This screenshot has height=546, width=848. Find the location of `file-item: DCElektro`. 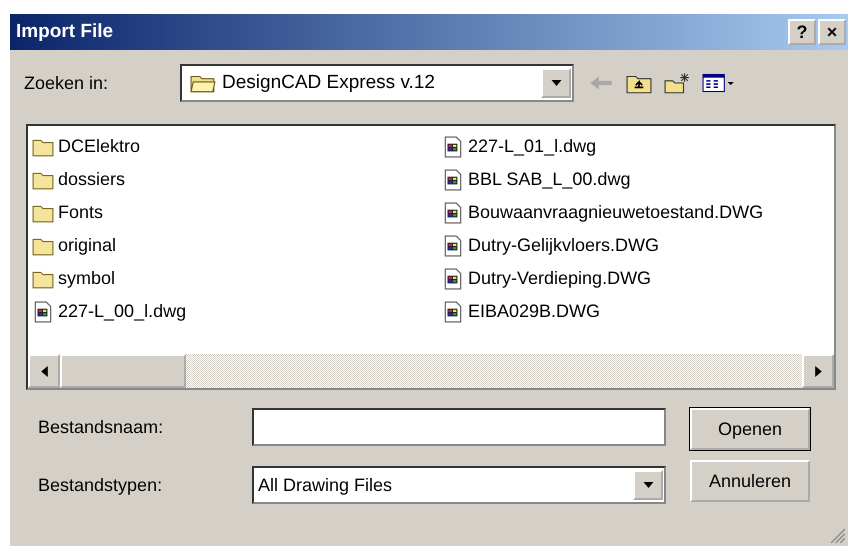

file-item: DCElektro is located at coordinates (237, 146).